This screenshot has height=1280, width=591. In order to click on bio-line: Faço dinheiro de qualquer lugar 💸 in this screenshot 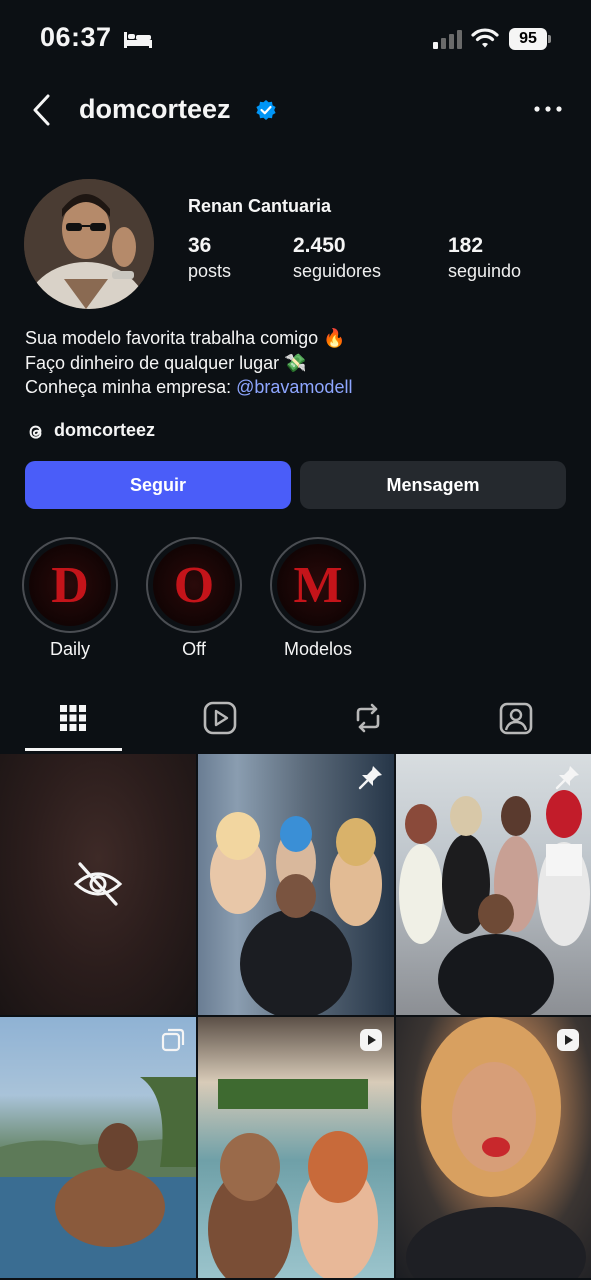, I will do `click(166, 362)`.